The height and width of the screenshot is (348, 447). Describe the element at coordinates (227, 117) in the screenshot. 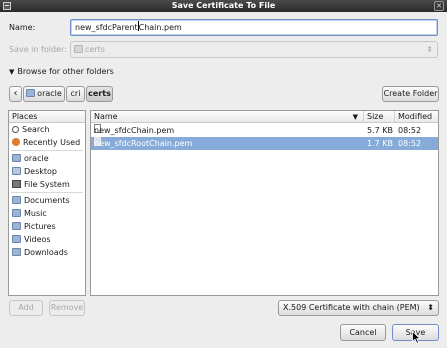

I see `column-name: Name ▼` at that location.